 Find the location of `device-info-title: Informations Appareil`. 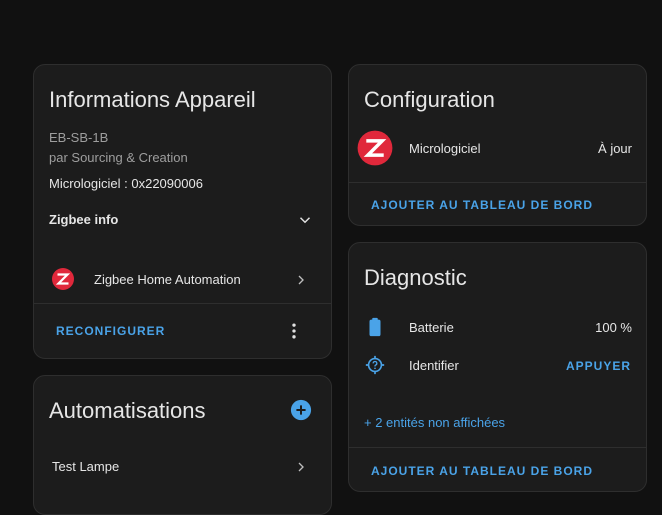

device-info-title: Informations Appareil is located at coordinates (152, 99).